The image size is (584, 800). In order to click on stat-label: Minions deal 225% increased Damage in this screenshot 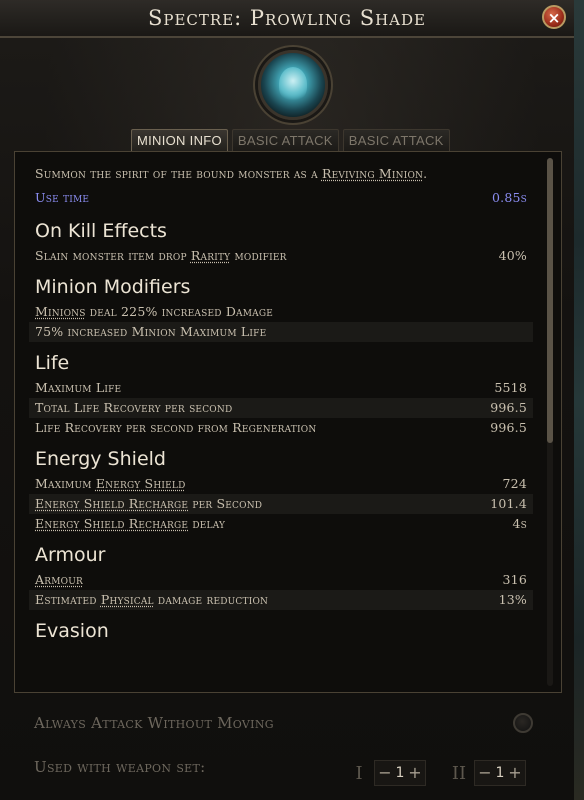, I will do `click(154, 311)`.